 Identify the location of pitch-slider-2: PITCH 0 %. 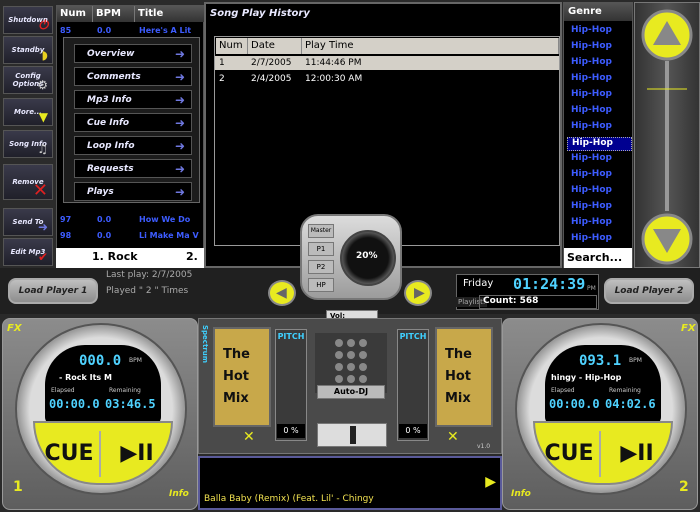
(413, 385).